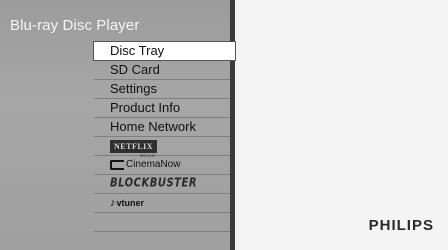 This screenshot has height=250, width=448. Describe the element at coordinates (113, 203) in the screenshot. I see `vtuner-mark-icon: ♪` at that location.